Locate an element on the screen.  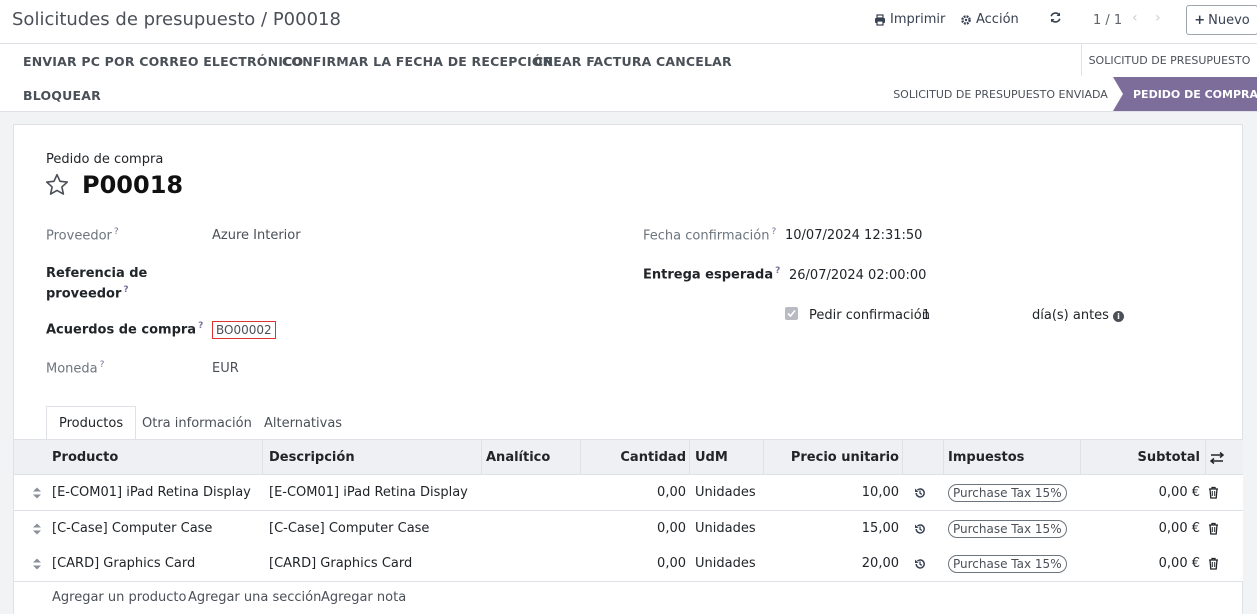
col-description: Descripción is located at coordinates (312, 457).